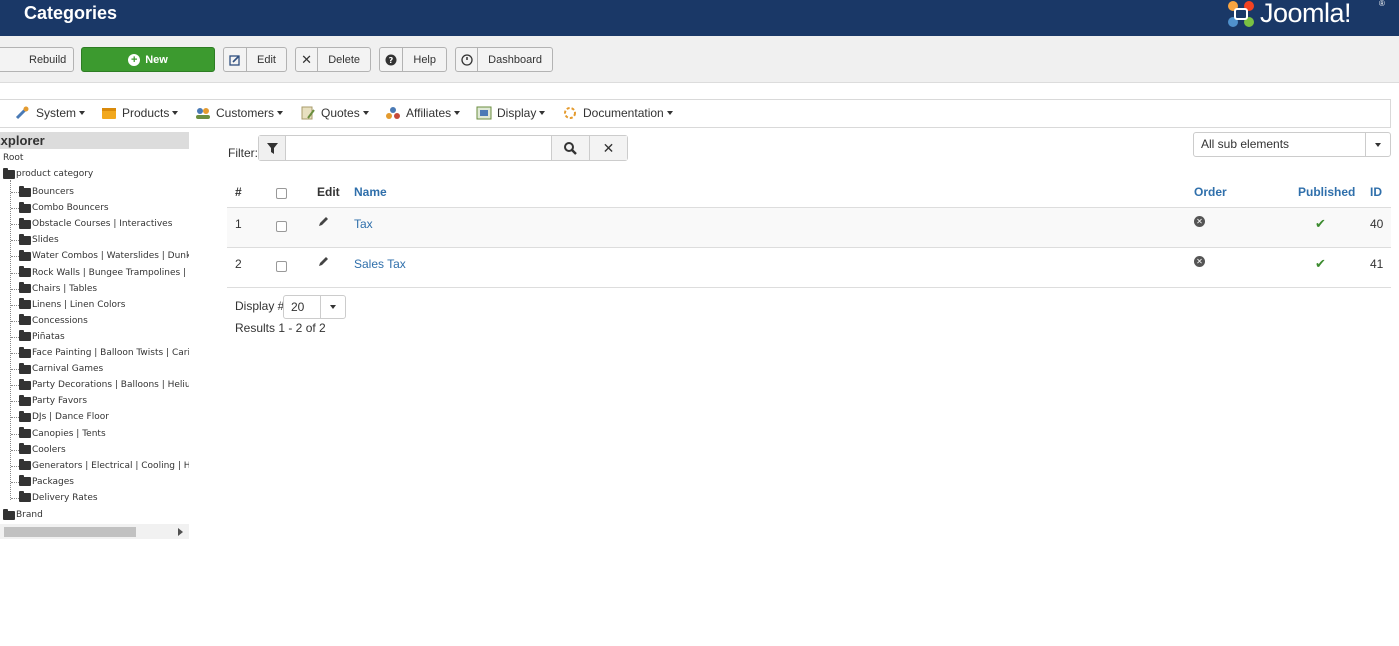 This screenshot has height=646, width=1399. What do you see at coordinates (58, 497) in the screenshot?
I see `tree-node-category: Delivery Rates` at bounding box center [58, 497].